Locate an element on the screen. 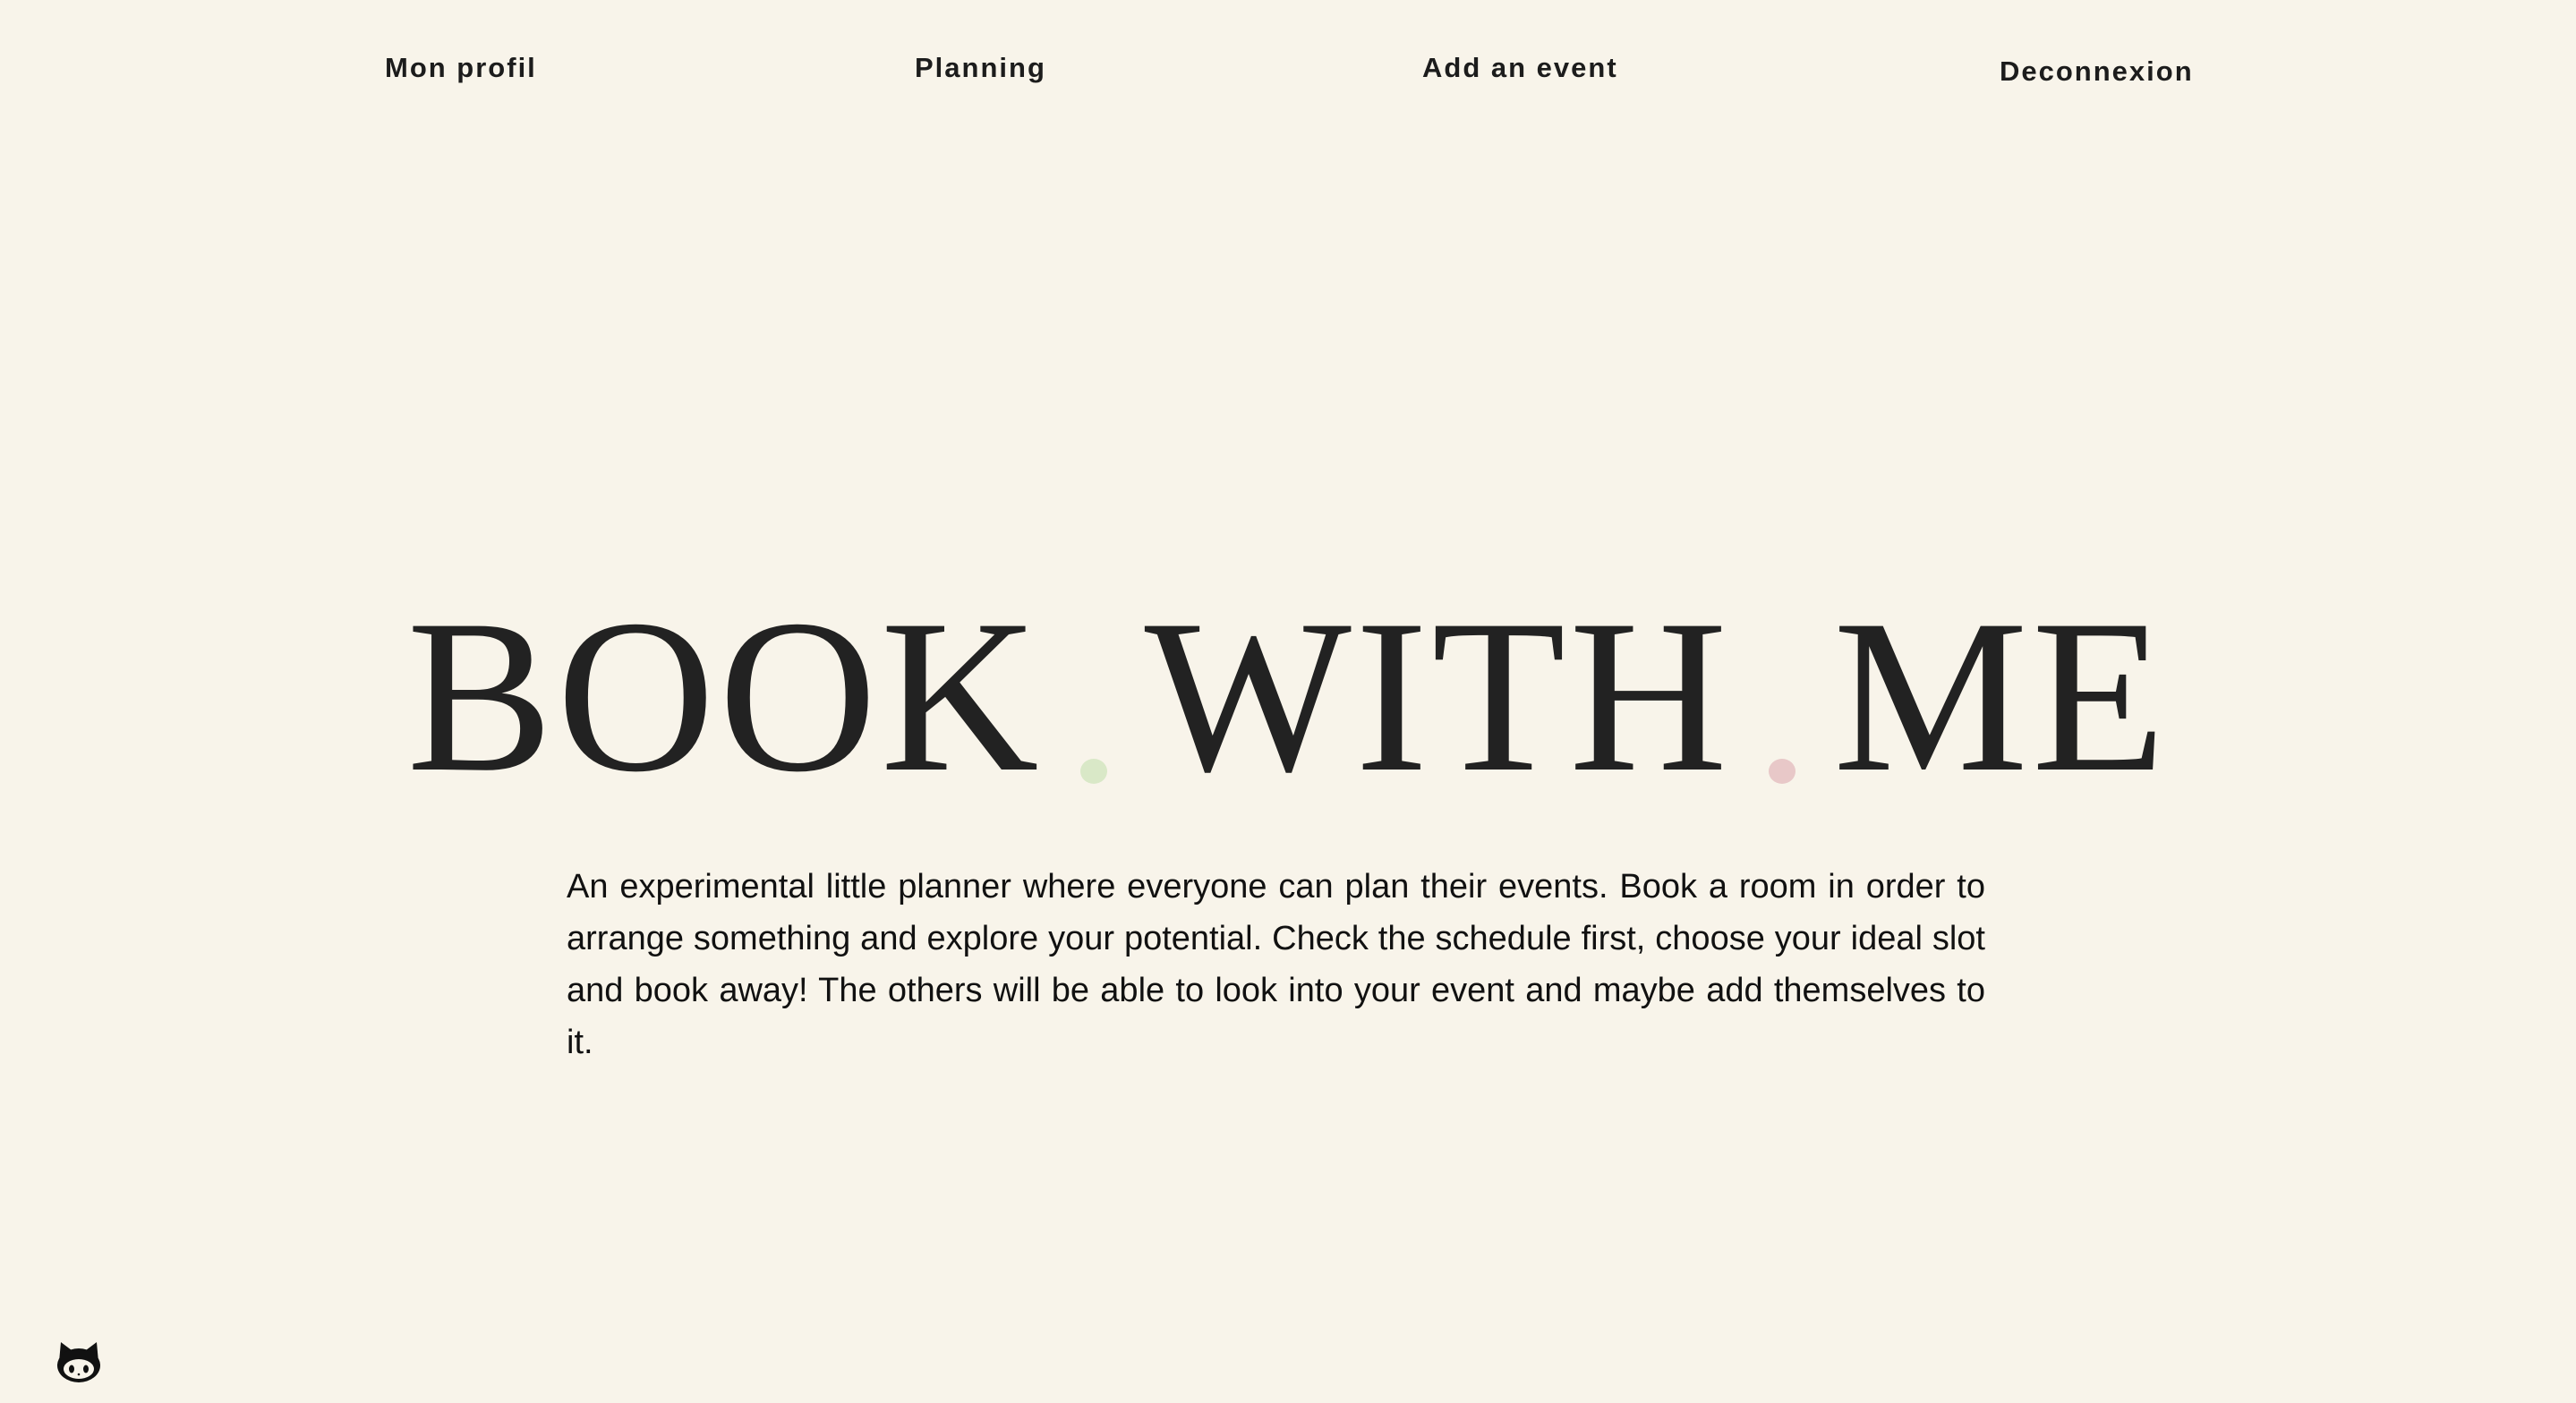 This screenshot has height=1403, width=2576. hero-word-with: WITH is located at coordinates (1438, 695).